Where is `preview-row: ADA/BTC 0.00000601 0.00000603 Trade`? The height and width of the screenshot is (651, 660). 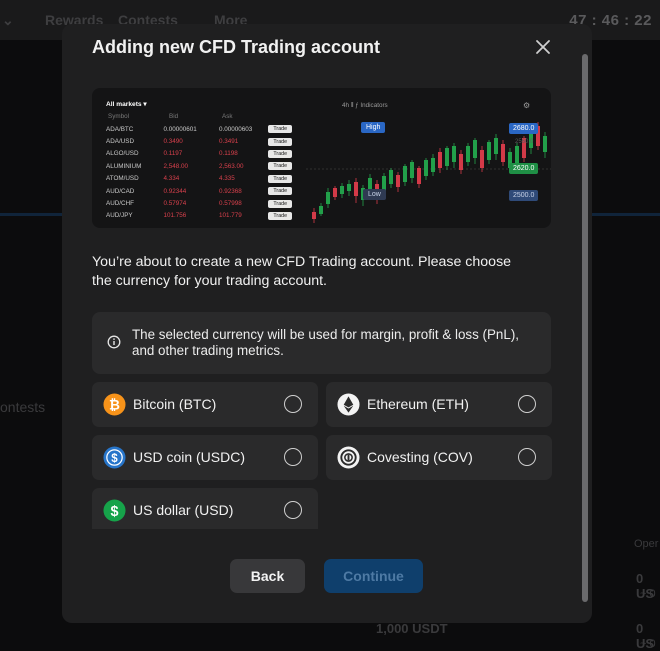
preview-row: ADA/BTC 0.00000601 0.00000603 Trade is located at coordinates (205, 129).